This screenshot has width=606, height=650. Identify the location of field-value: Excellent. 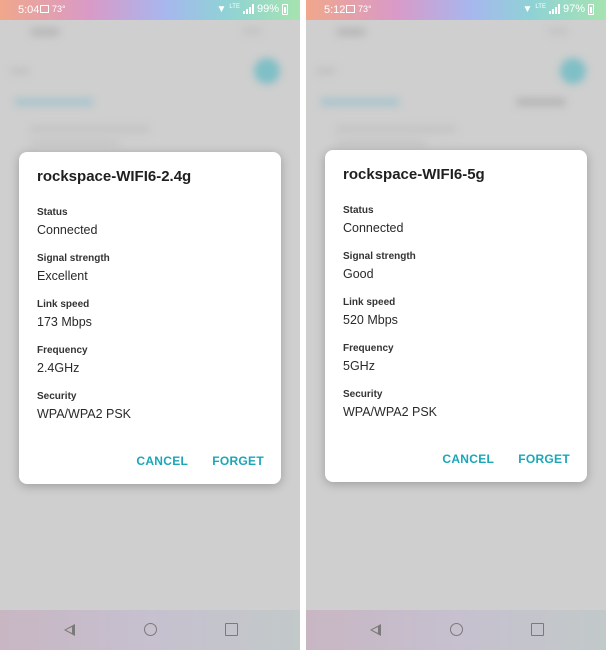
(62, 276).